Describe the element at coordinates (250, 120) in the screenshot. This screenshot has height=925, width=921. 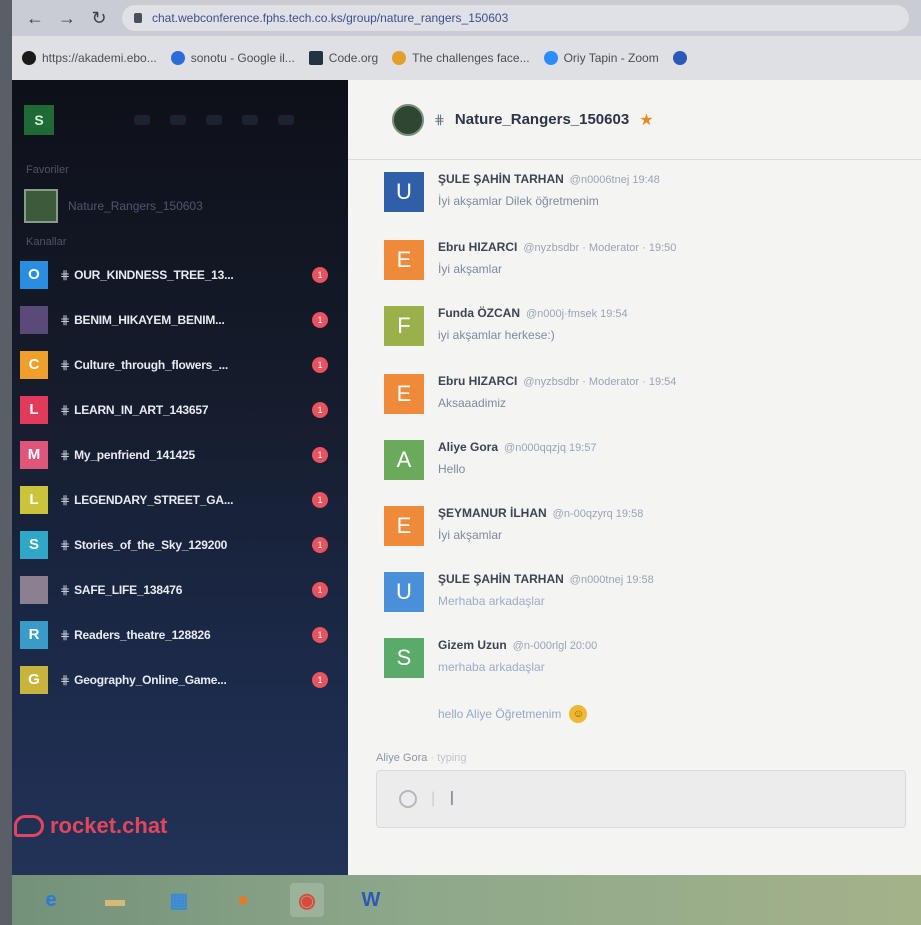
I see `sort-icon` at that location.